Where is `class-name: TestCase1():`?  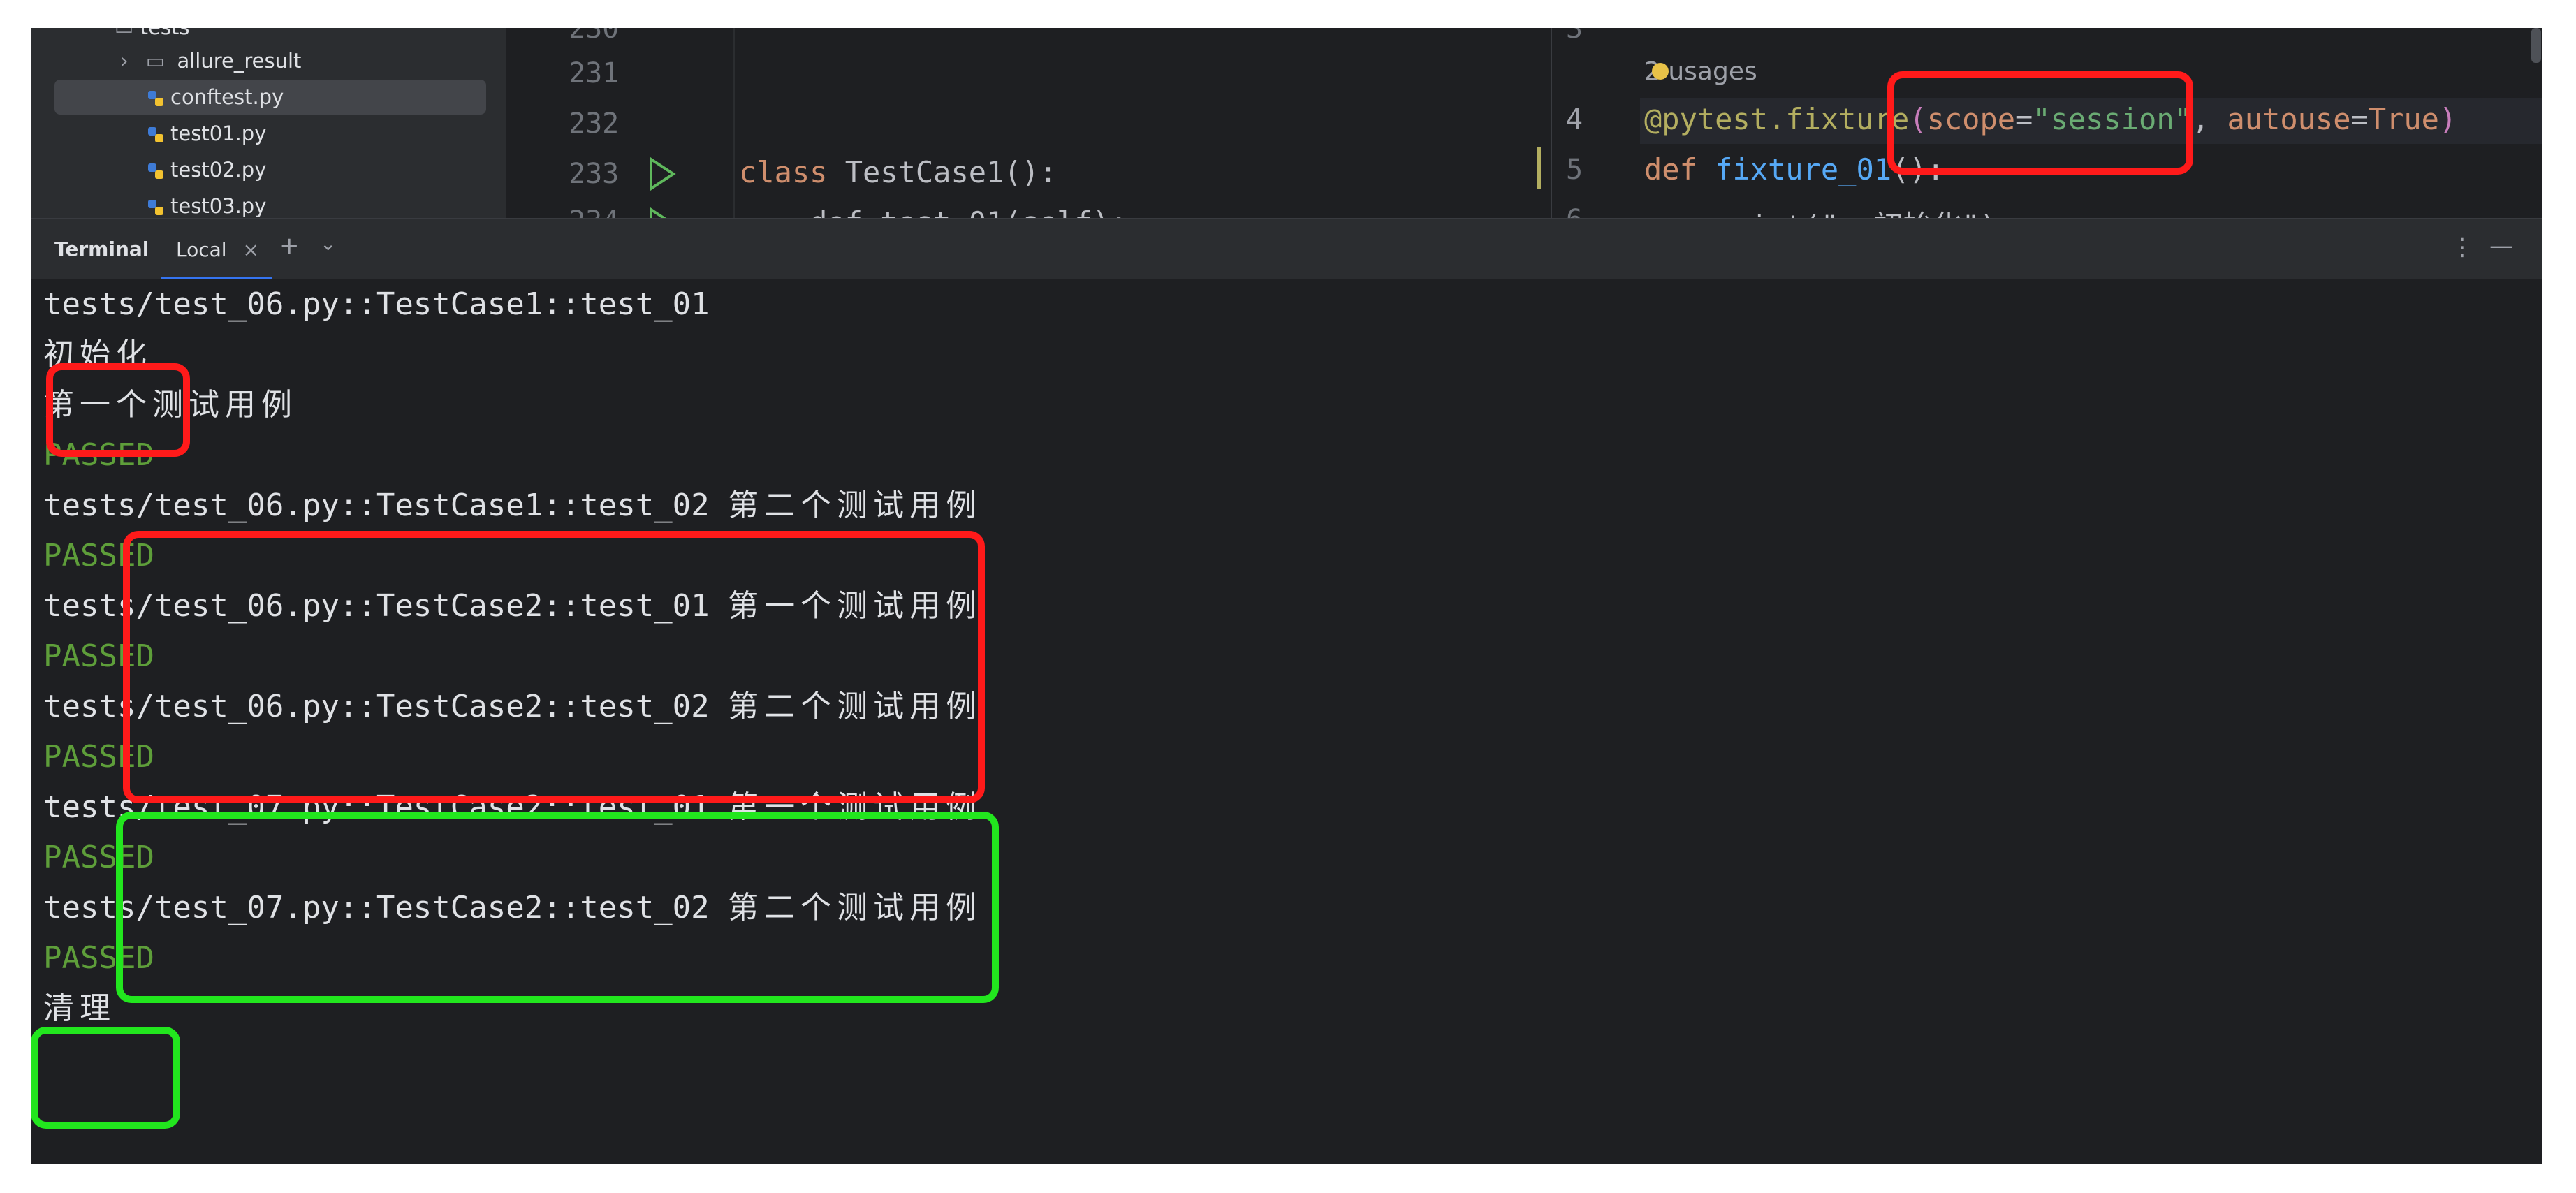 class-name: TestCase1(): is located at coordinates (951, 172).